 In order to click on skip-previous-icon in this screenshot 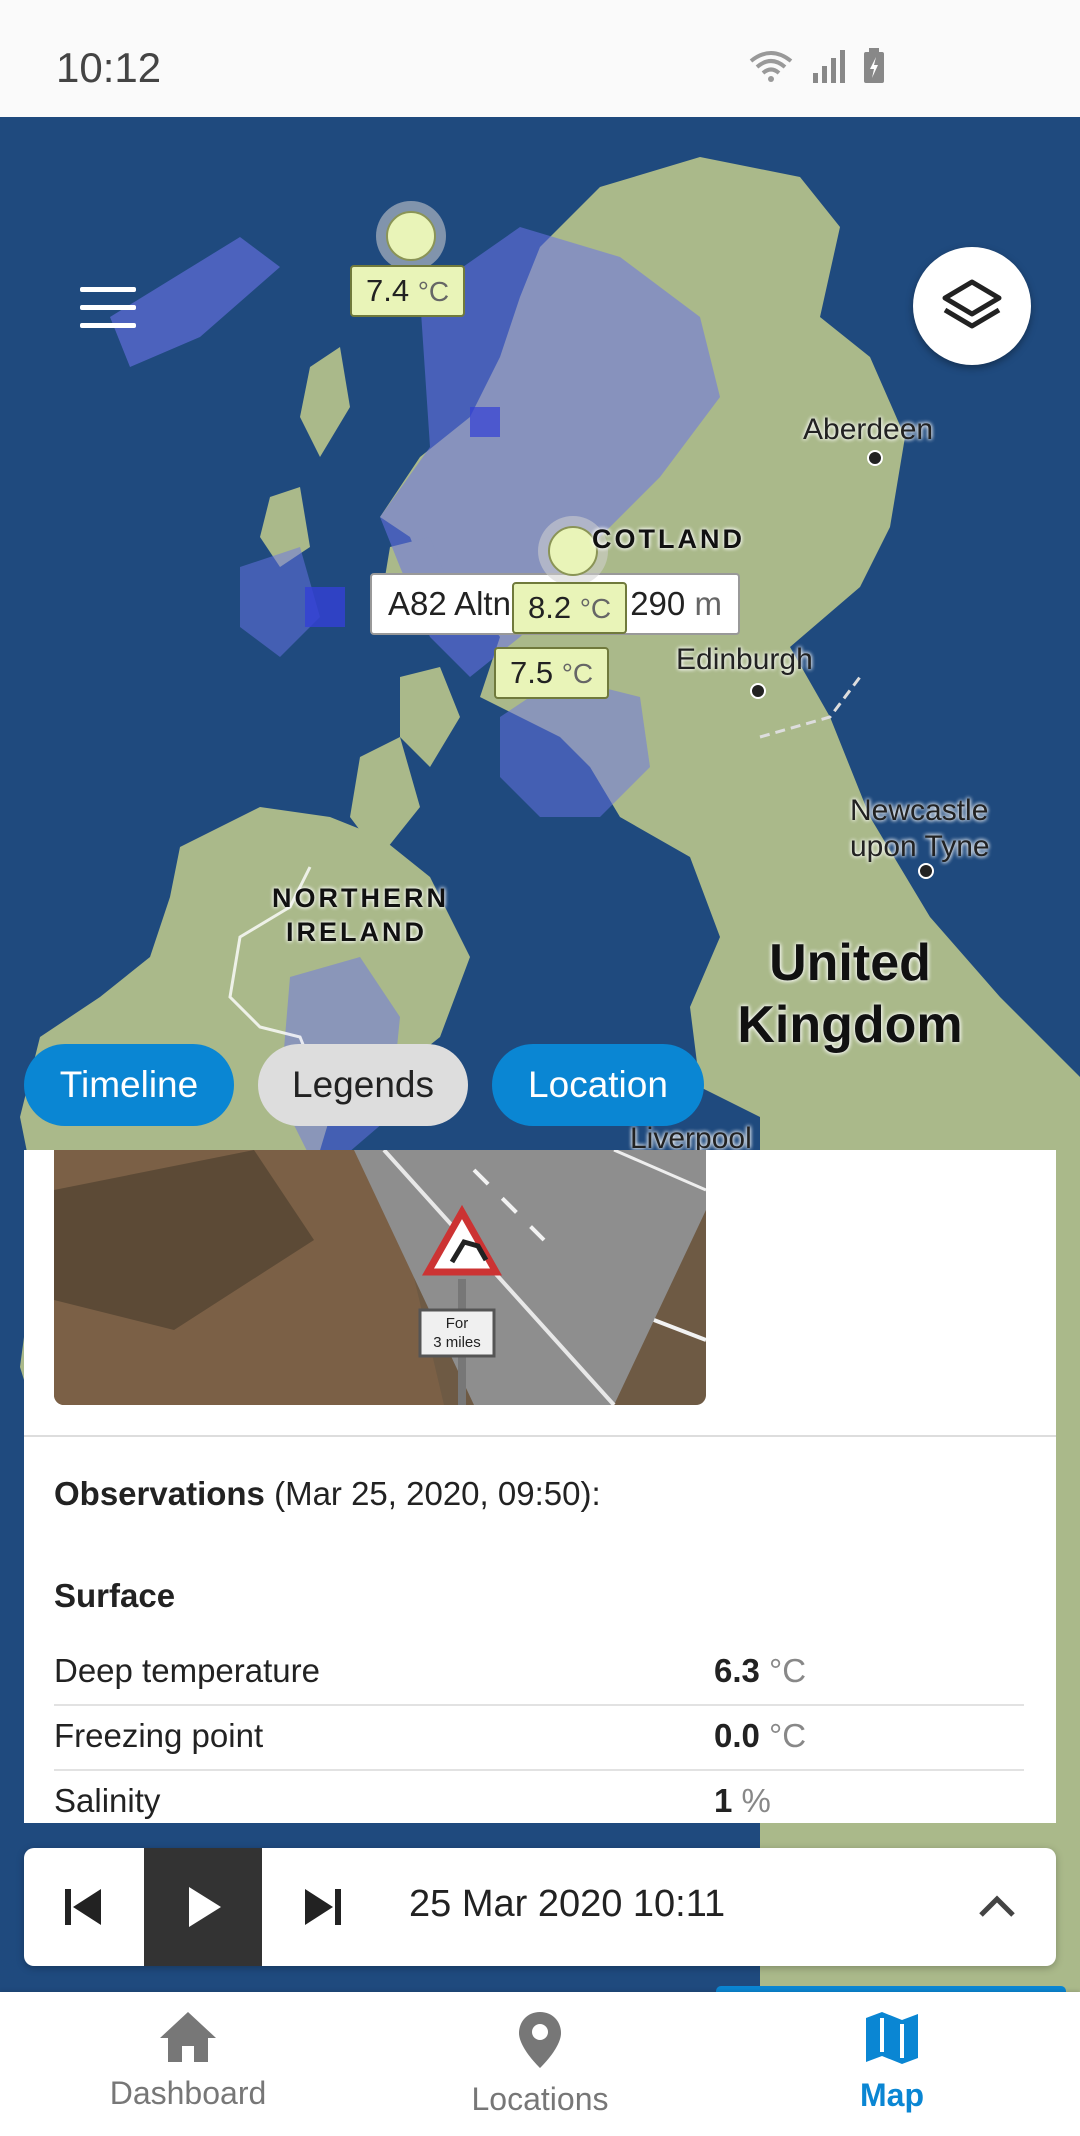, I will do `click(83, 1907)`.